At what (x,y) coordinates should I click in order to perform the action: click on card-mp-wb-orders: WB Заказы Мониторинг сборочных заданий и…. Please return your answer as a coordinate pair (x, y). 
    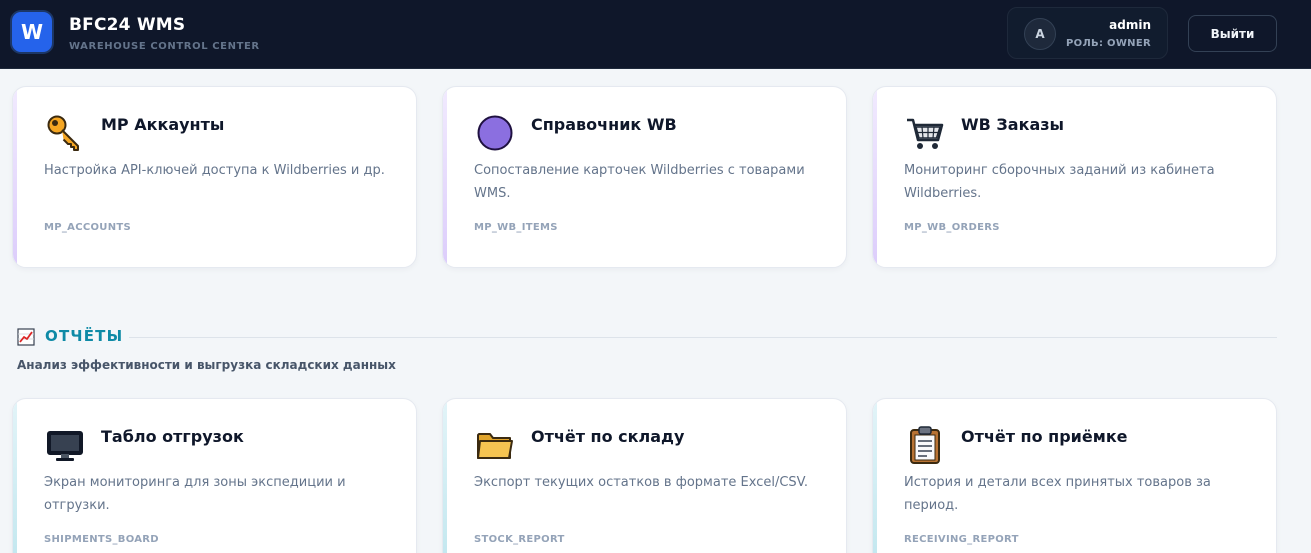
    Looking at the image, I should click on (1074, 177).